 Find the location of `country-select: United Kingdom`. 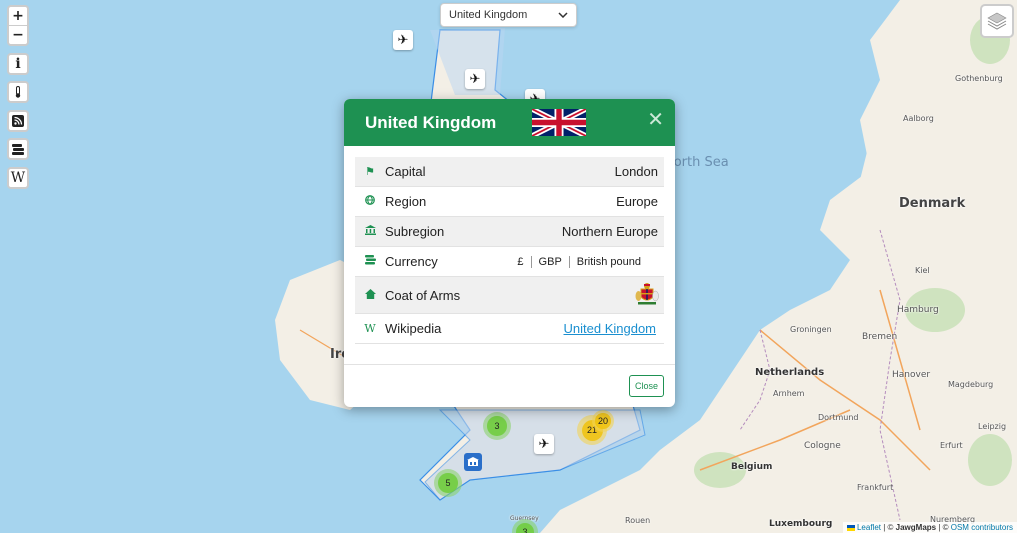

country-select: United Kingdom is located at coordinates (508, 15).